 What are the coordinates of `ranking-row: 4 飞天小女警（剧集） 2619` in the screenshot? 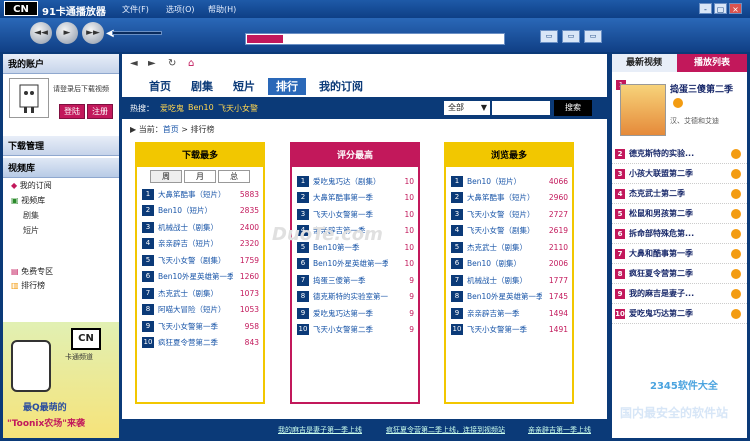 It's located at (509, 231).